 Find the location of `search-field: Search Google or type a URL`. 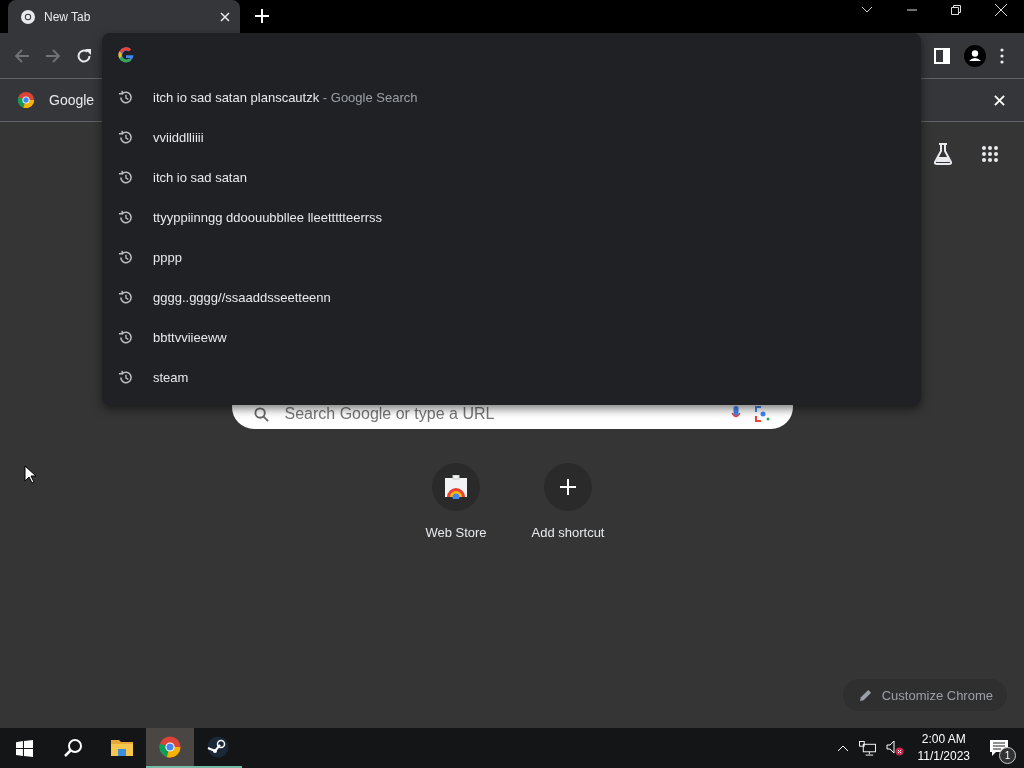

search-field: Search Google or type a URL is located at coordinates (499, 414).